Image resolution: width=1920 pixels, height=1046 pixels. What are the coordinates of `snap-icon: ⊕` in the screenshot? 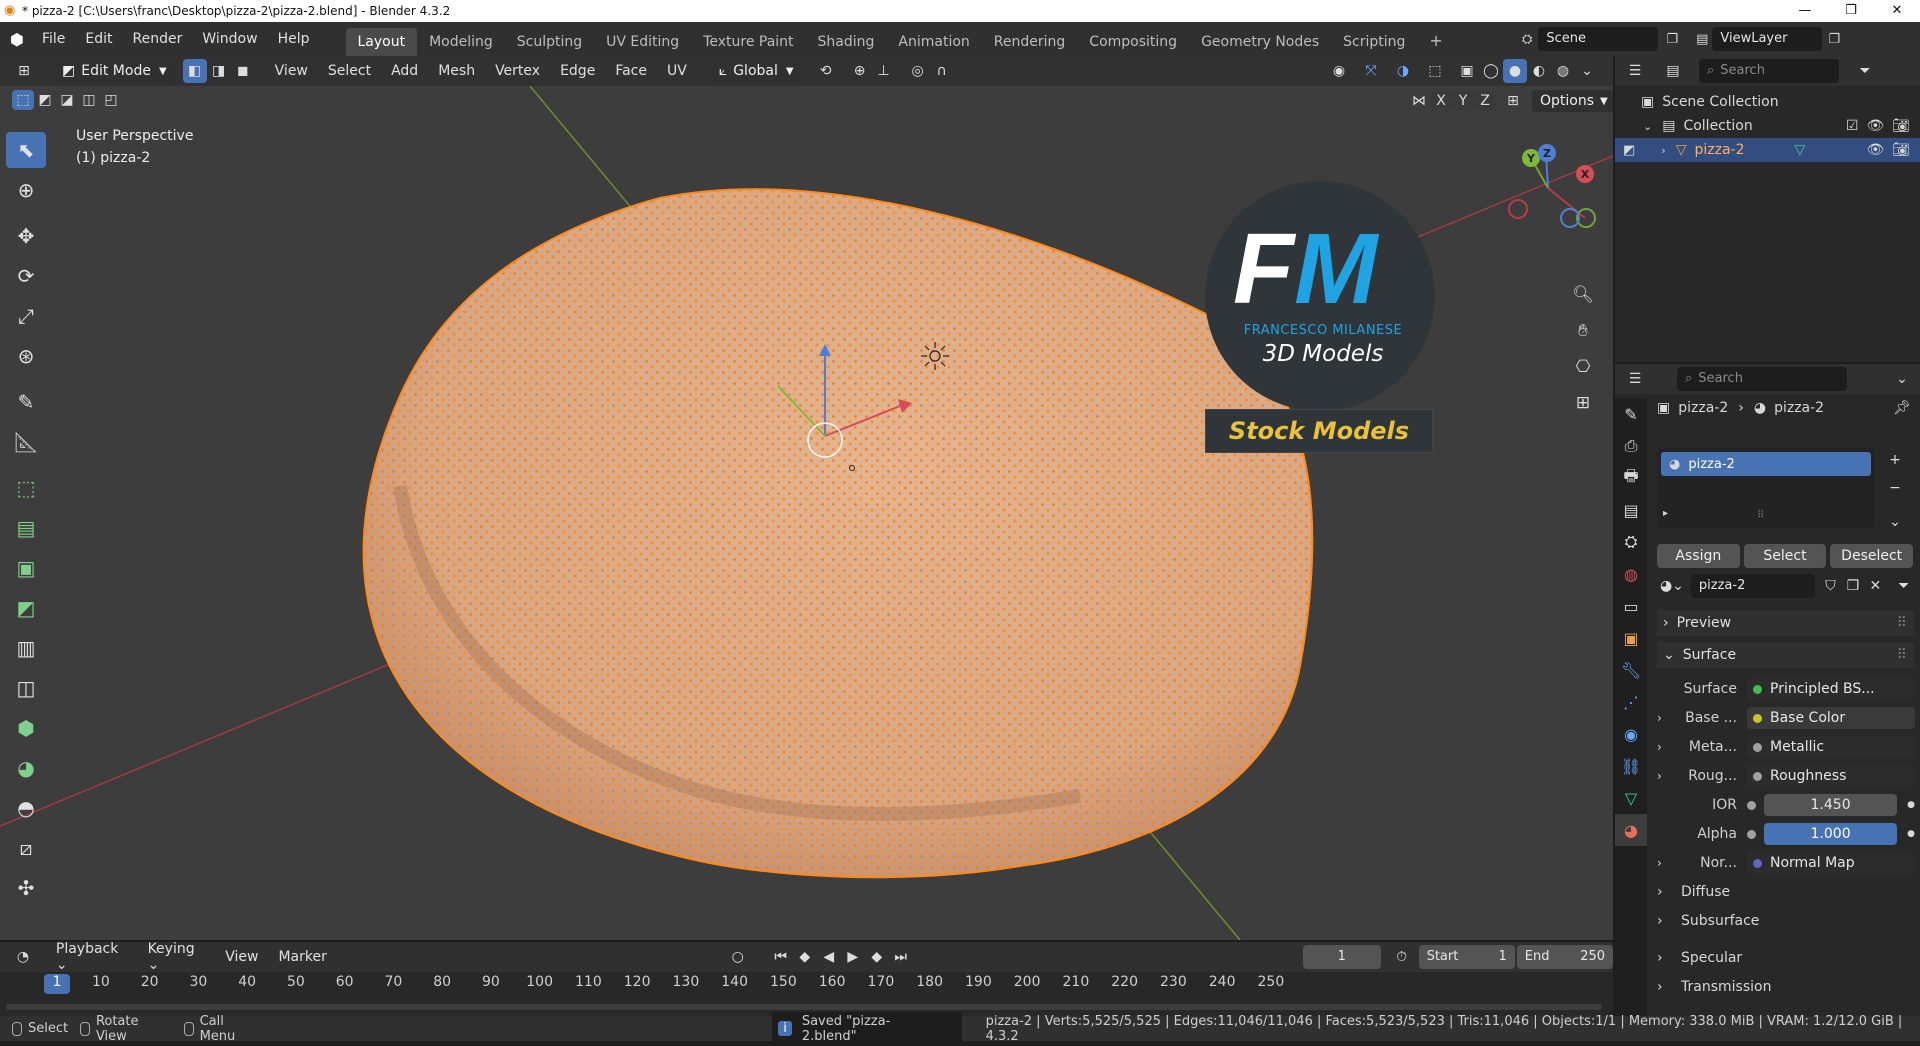 It's located at (860, 71).